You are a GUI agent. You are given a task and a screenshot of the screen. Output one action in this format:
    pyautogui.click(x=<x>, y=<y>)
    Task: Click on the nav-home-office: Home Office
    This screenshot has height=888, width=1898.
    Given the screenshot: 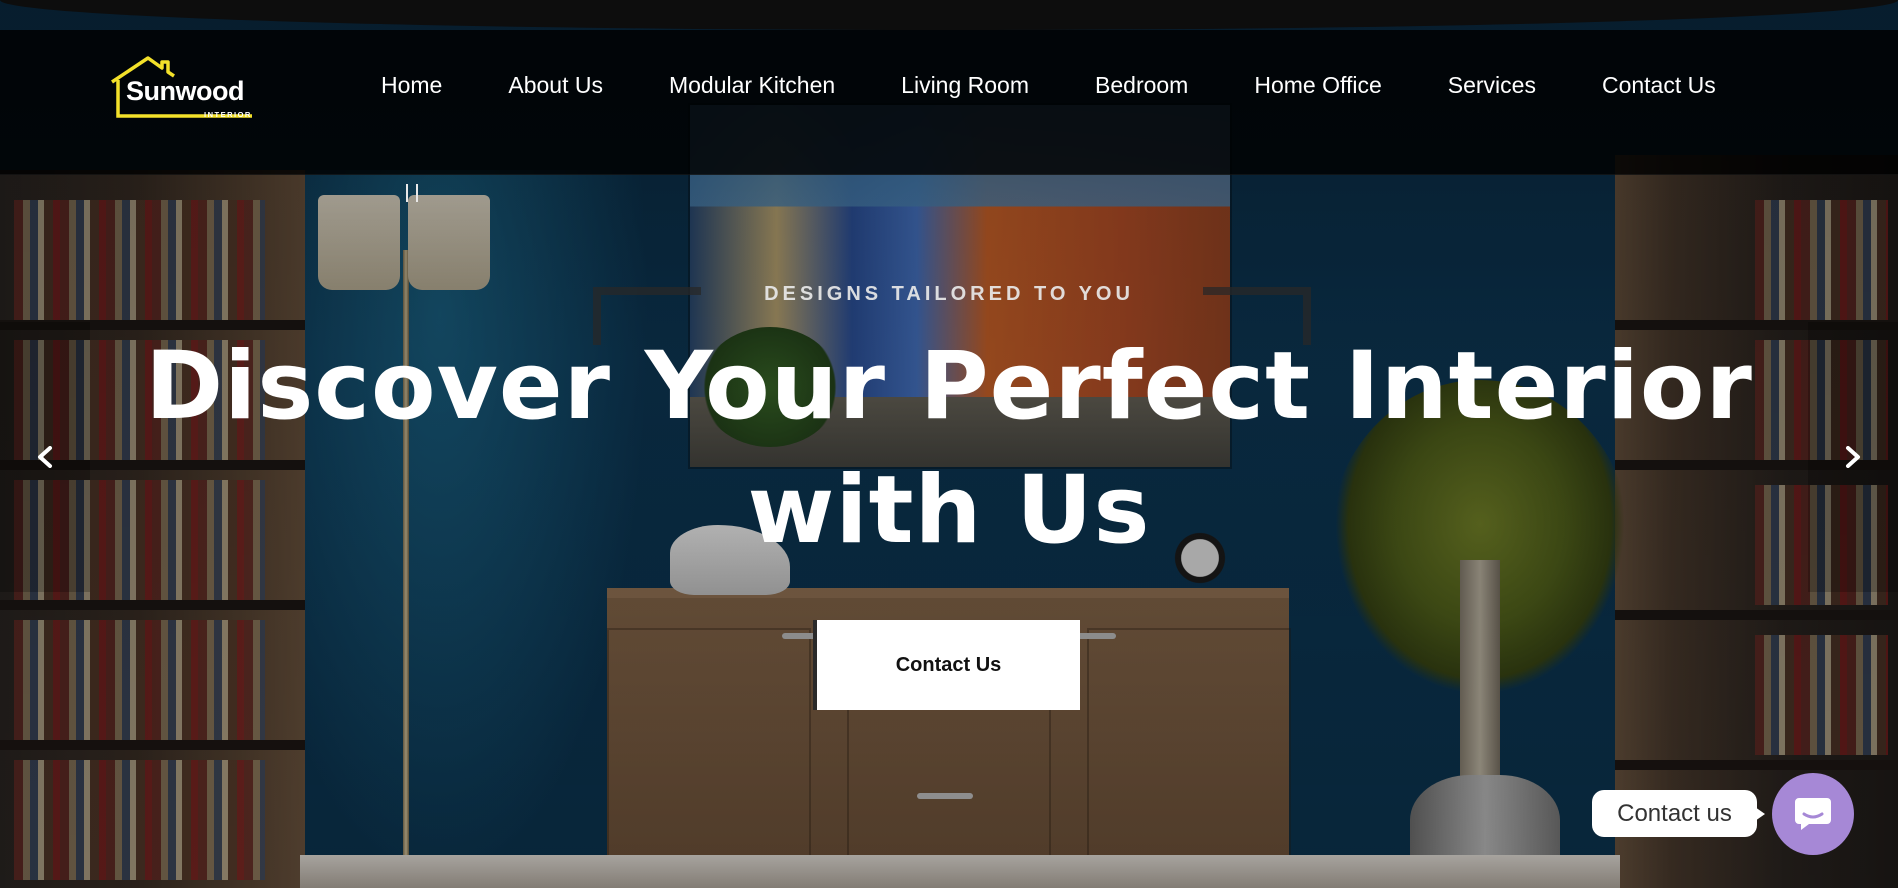 What is the action you would take?
    pyautogui.click(x=1317, y=85)
    